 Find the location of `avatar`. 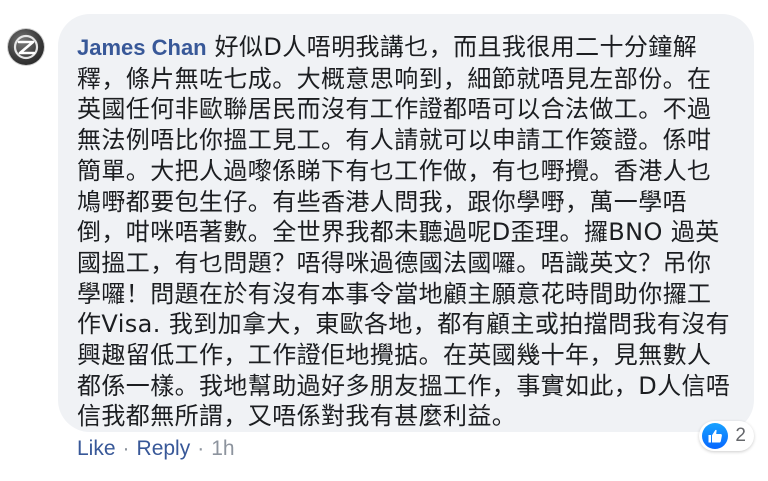

avatar is located at coordinates (26, 47).